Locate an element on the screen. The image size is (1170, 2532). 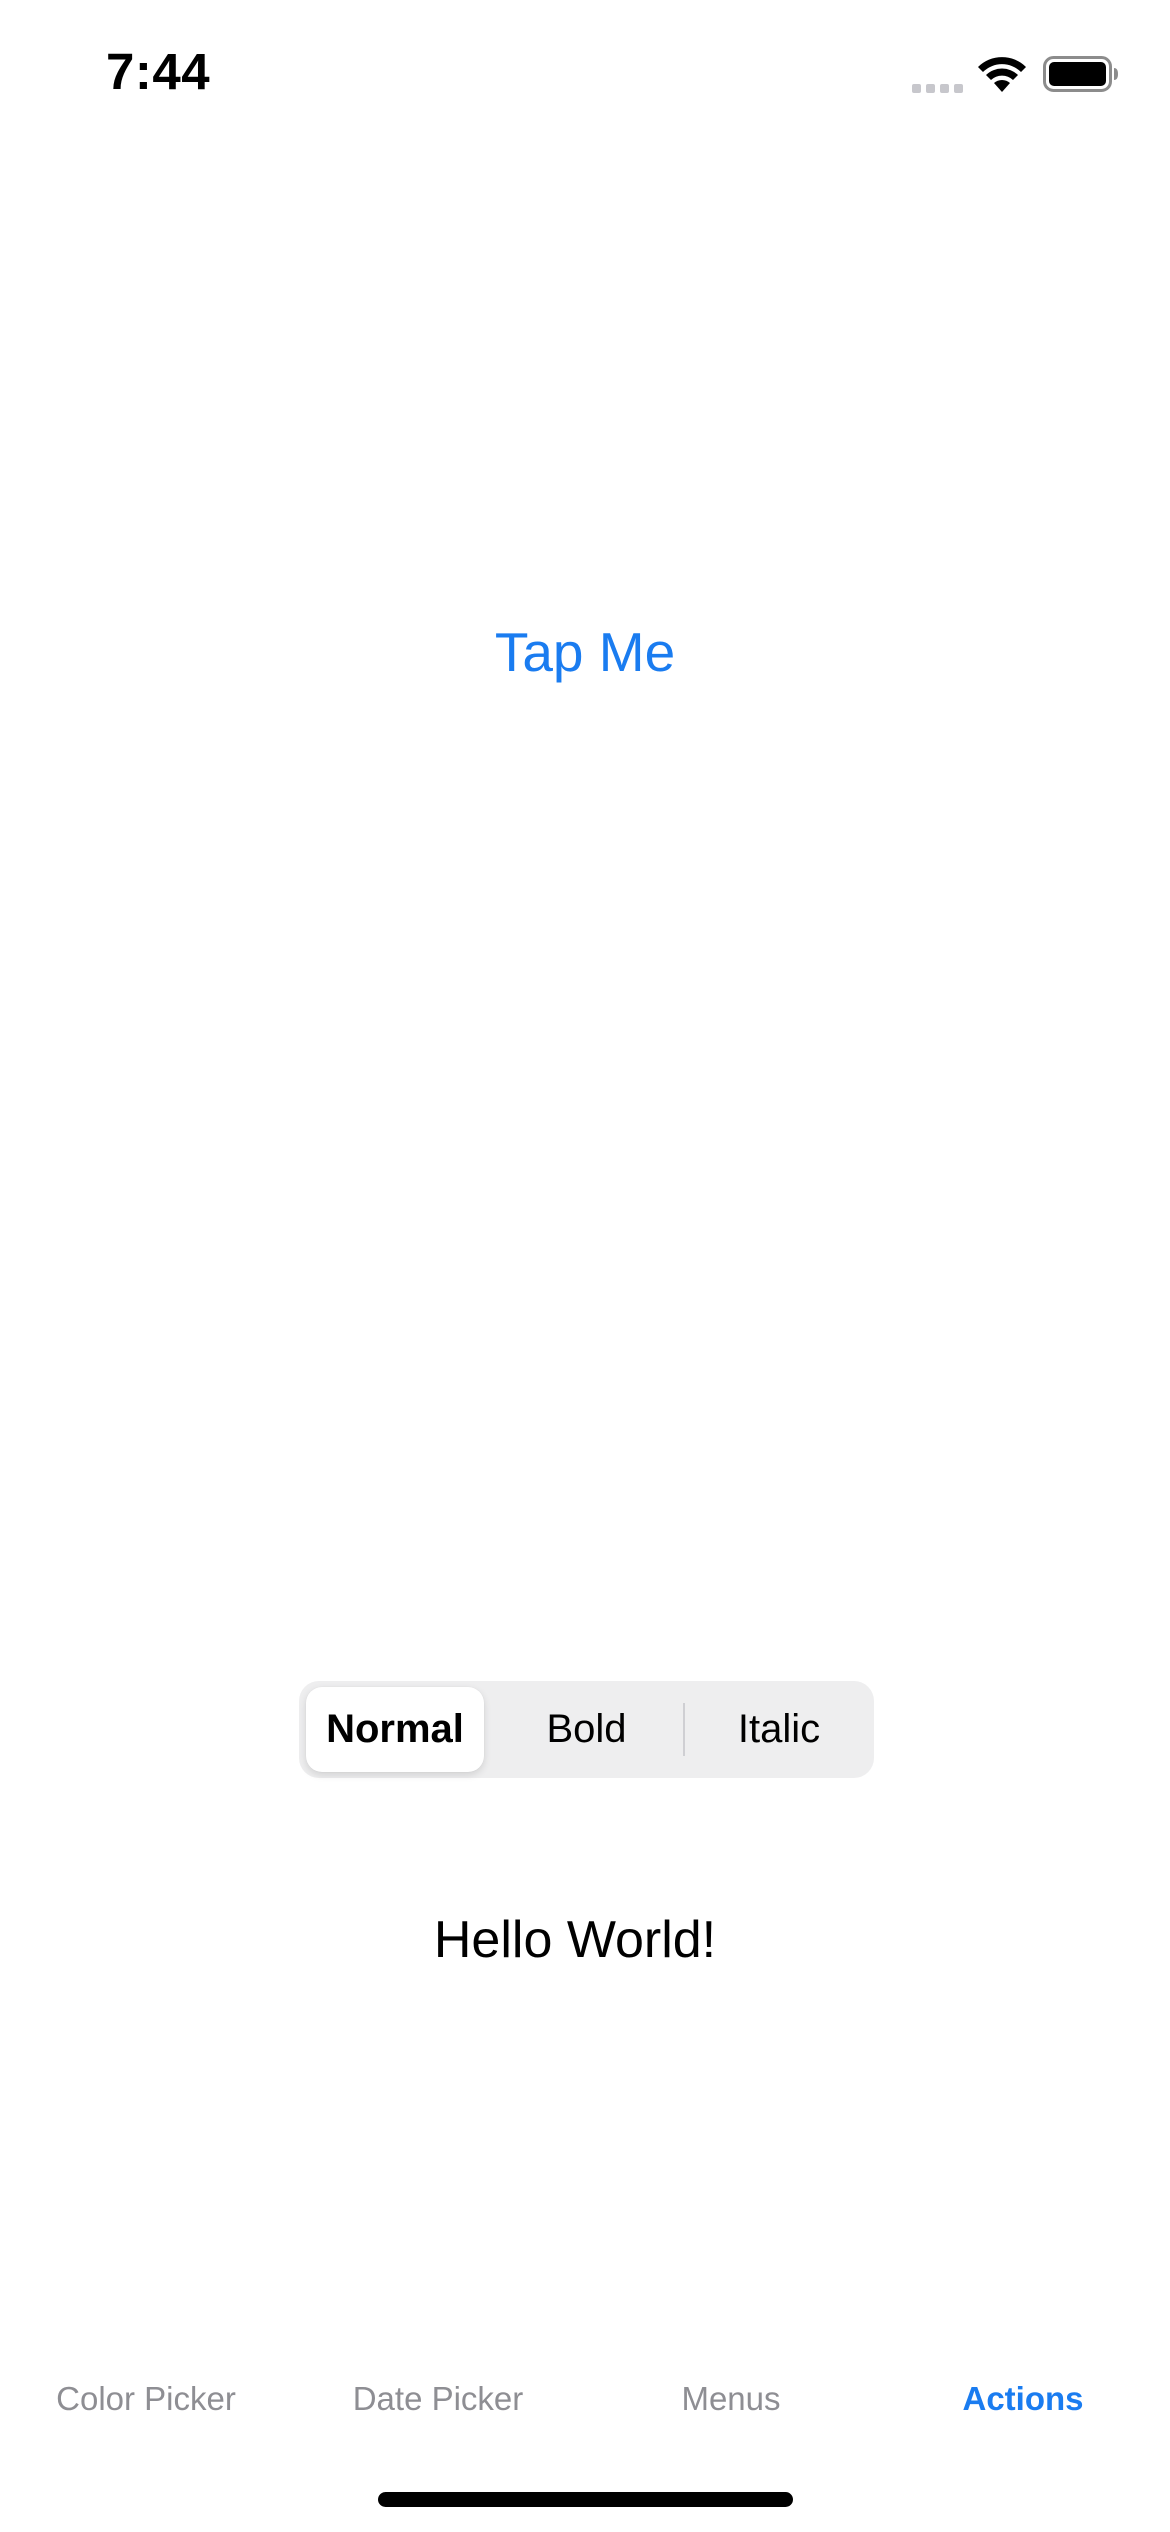
tap-me-button: Tap Me is located at coordinates (585, 652).